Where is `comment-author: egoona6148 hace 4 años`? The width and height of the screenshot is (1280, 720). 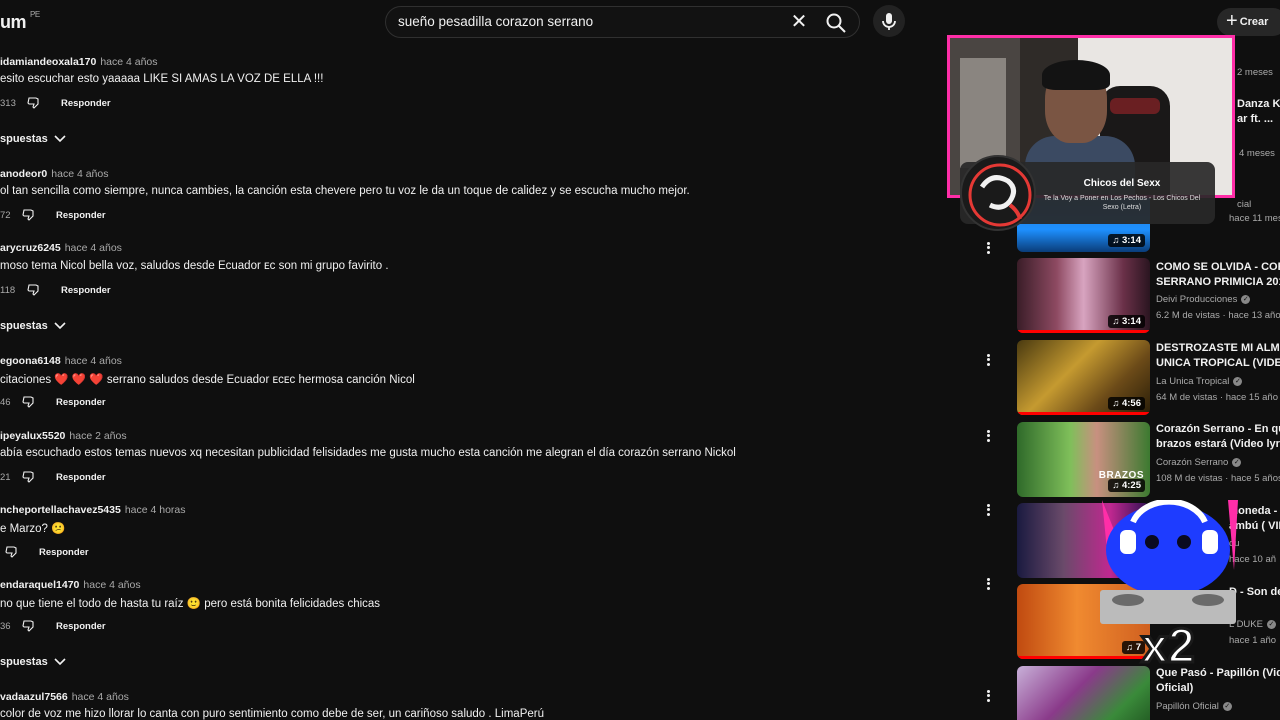
comment-author: egoona6148 hace 4 años is located at coordinates (61, 361).